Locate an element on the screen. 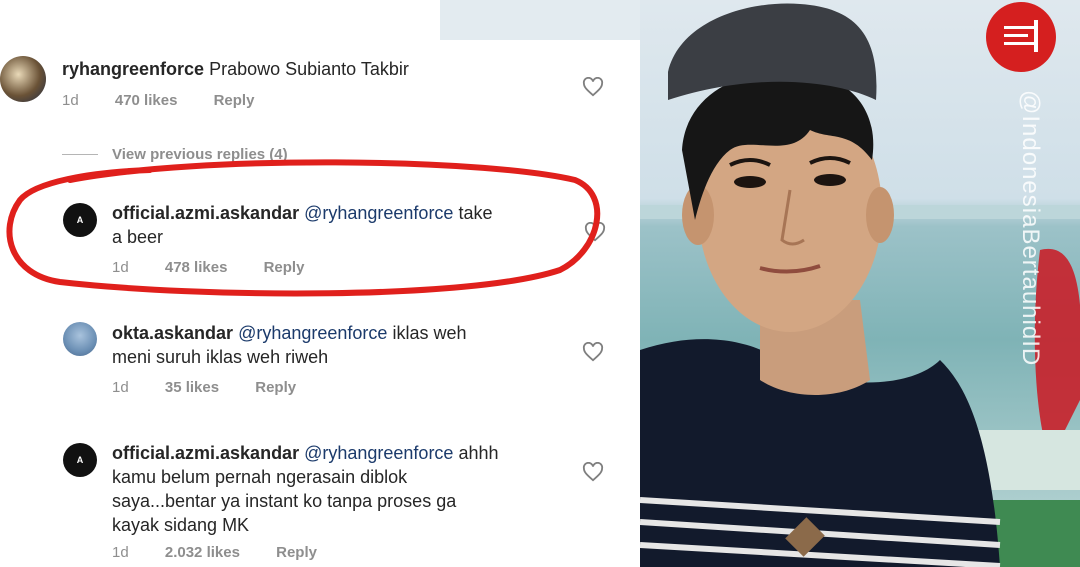 This screenshot has height=567, width=1080. divider is located at coordinates (80, 154).